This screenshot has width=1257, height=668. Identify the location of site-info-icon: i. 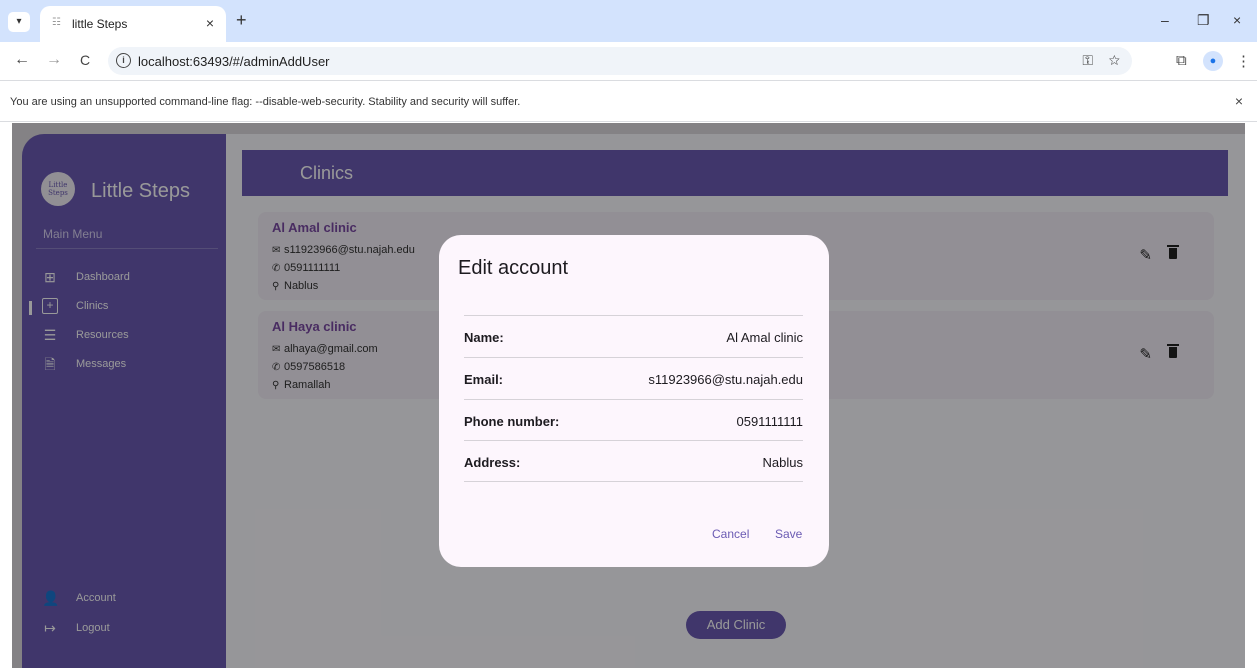
(123, 60).